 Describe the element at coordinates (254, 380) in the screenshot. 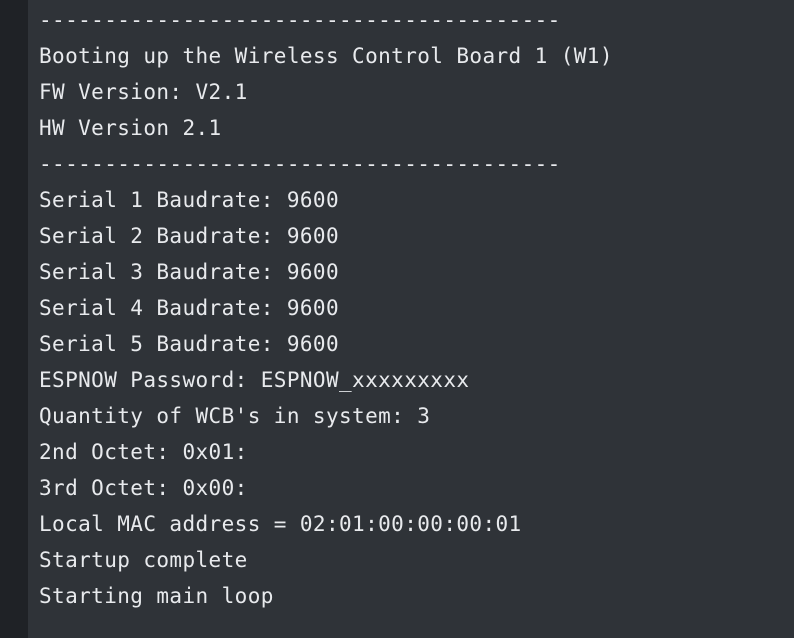

I see `espnow-password-line: ESPNOW Password: ESPNOW_xxxxxxxxx` at that location.